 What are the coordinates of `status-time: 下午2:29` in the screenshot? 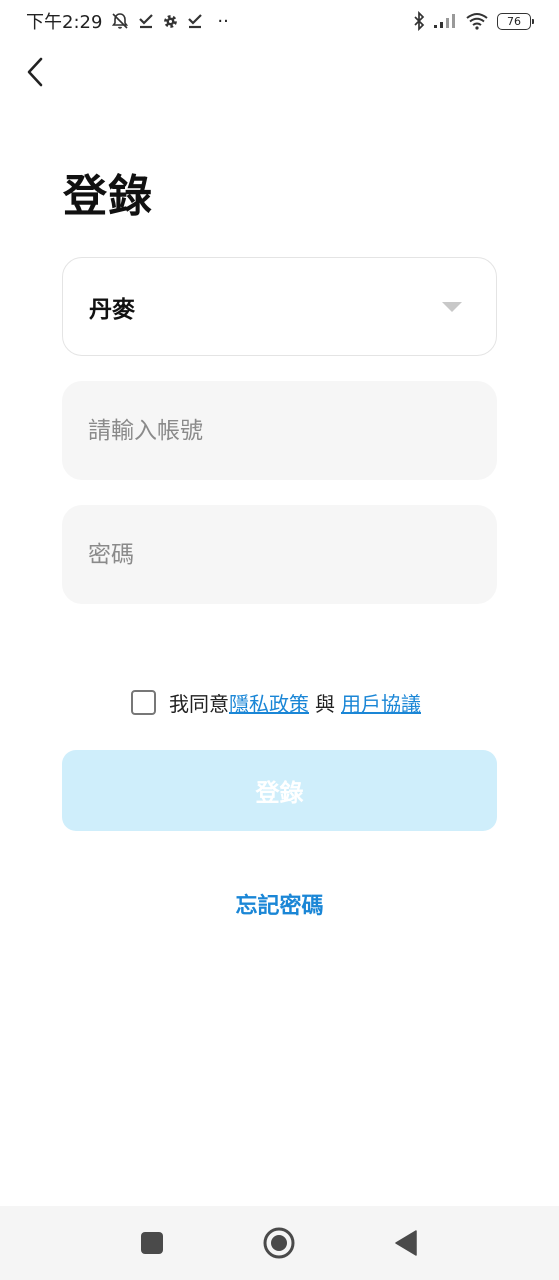 It's located at (64, 22).